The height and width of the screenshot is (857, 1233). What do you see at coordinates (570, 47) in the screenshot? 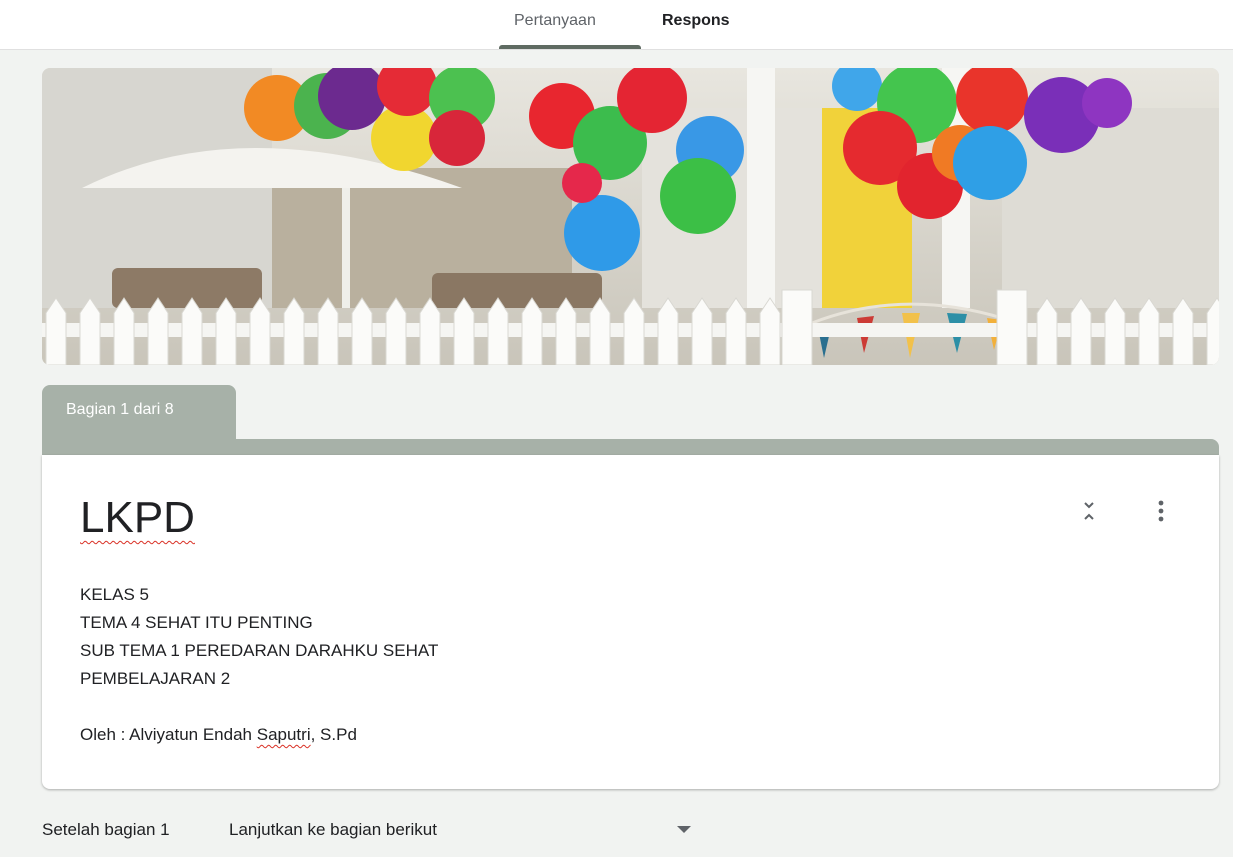
I see `active-tab-indicator` at bounding box center [570, 47].